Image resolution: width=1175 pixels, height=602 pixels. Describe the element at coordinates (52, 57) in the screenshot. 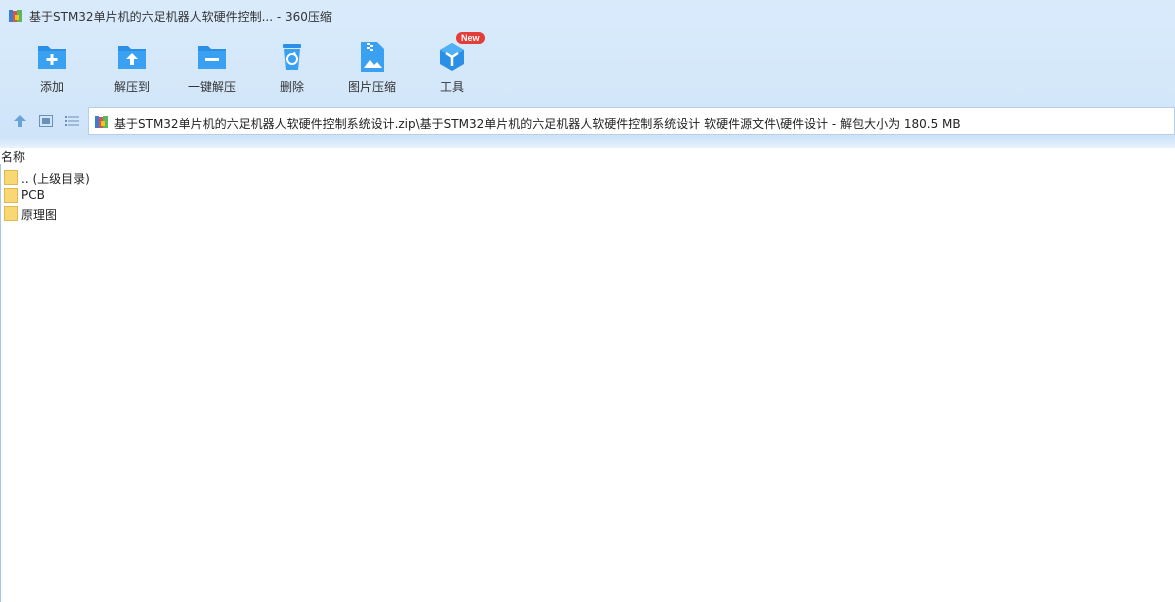

I see `add-folder-icon` at that location.